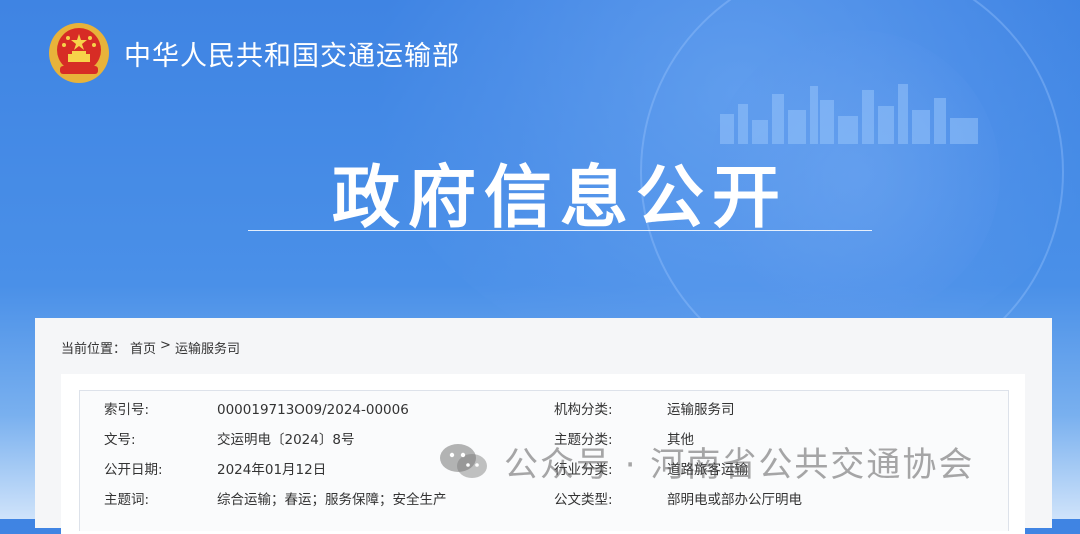 Image resolution: width=1080 pixels, height=534 pixels. What do you see at coordinates (127, 500) in the screenshot?
I see `info-label-keywords: 主题词:` at bounding box center [127, 500].